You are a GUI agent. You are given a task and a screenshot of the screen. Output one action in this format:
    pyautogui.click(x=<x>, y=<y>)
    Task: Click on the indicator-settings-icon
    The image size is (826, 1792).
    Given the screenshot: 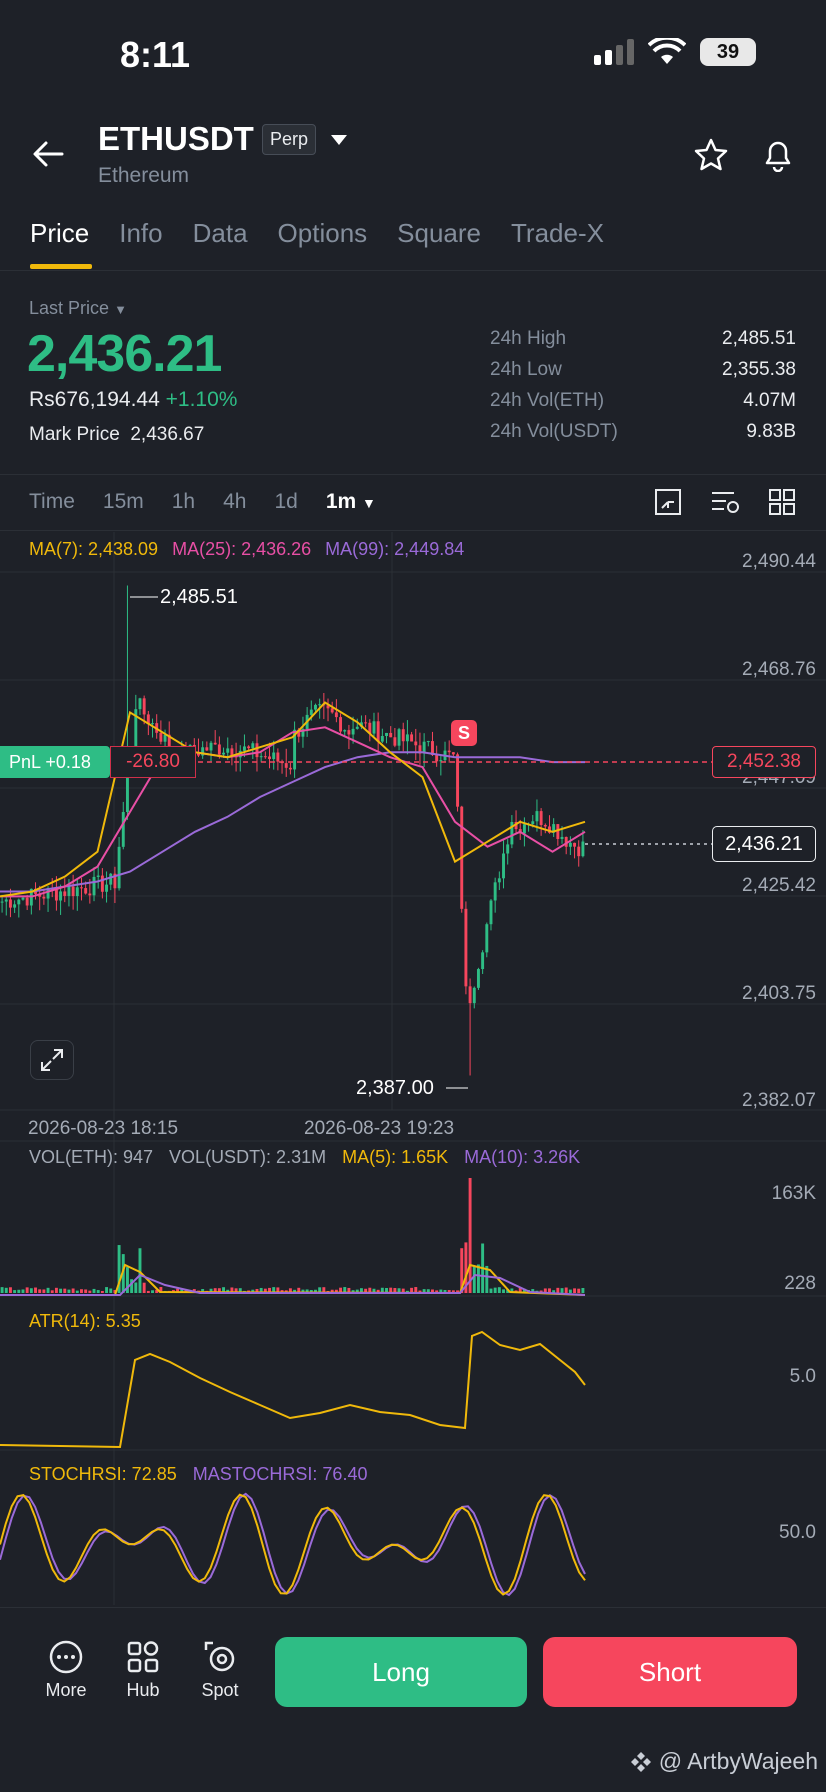 What is the action you would take?
    pyautogui.click(x=725, y=502)
    